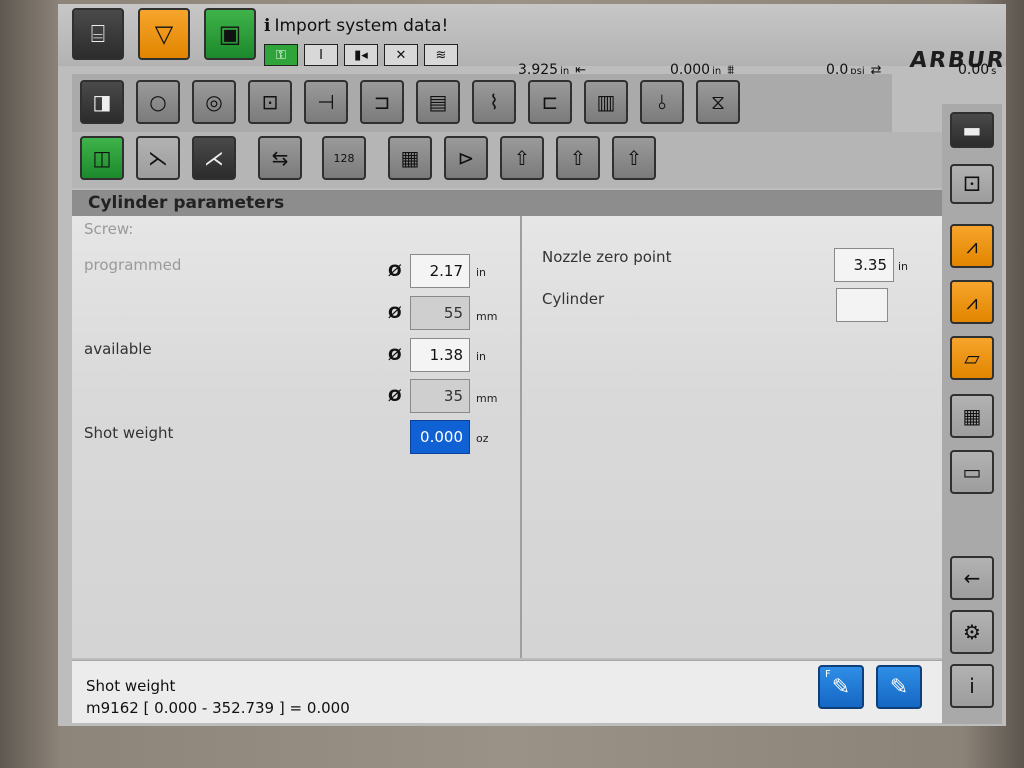 Image resolution: width=1024 pixels, height=768 pixels. I want to click on palette-button: ▬, so click(972, 130).